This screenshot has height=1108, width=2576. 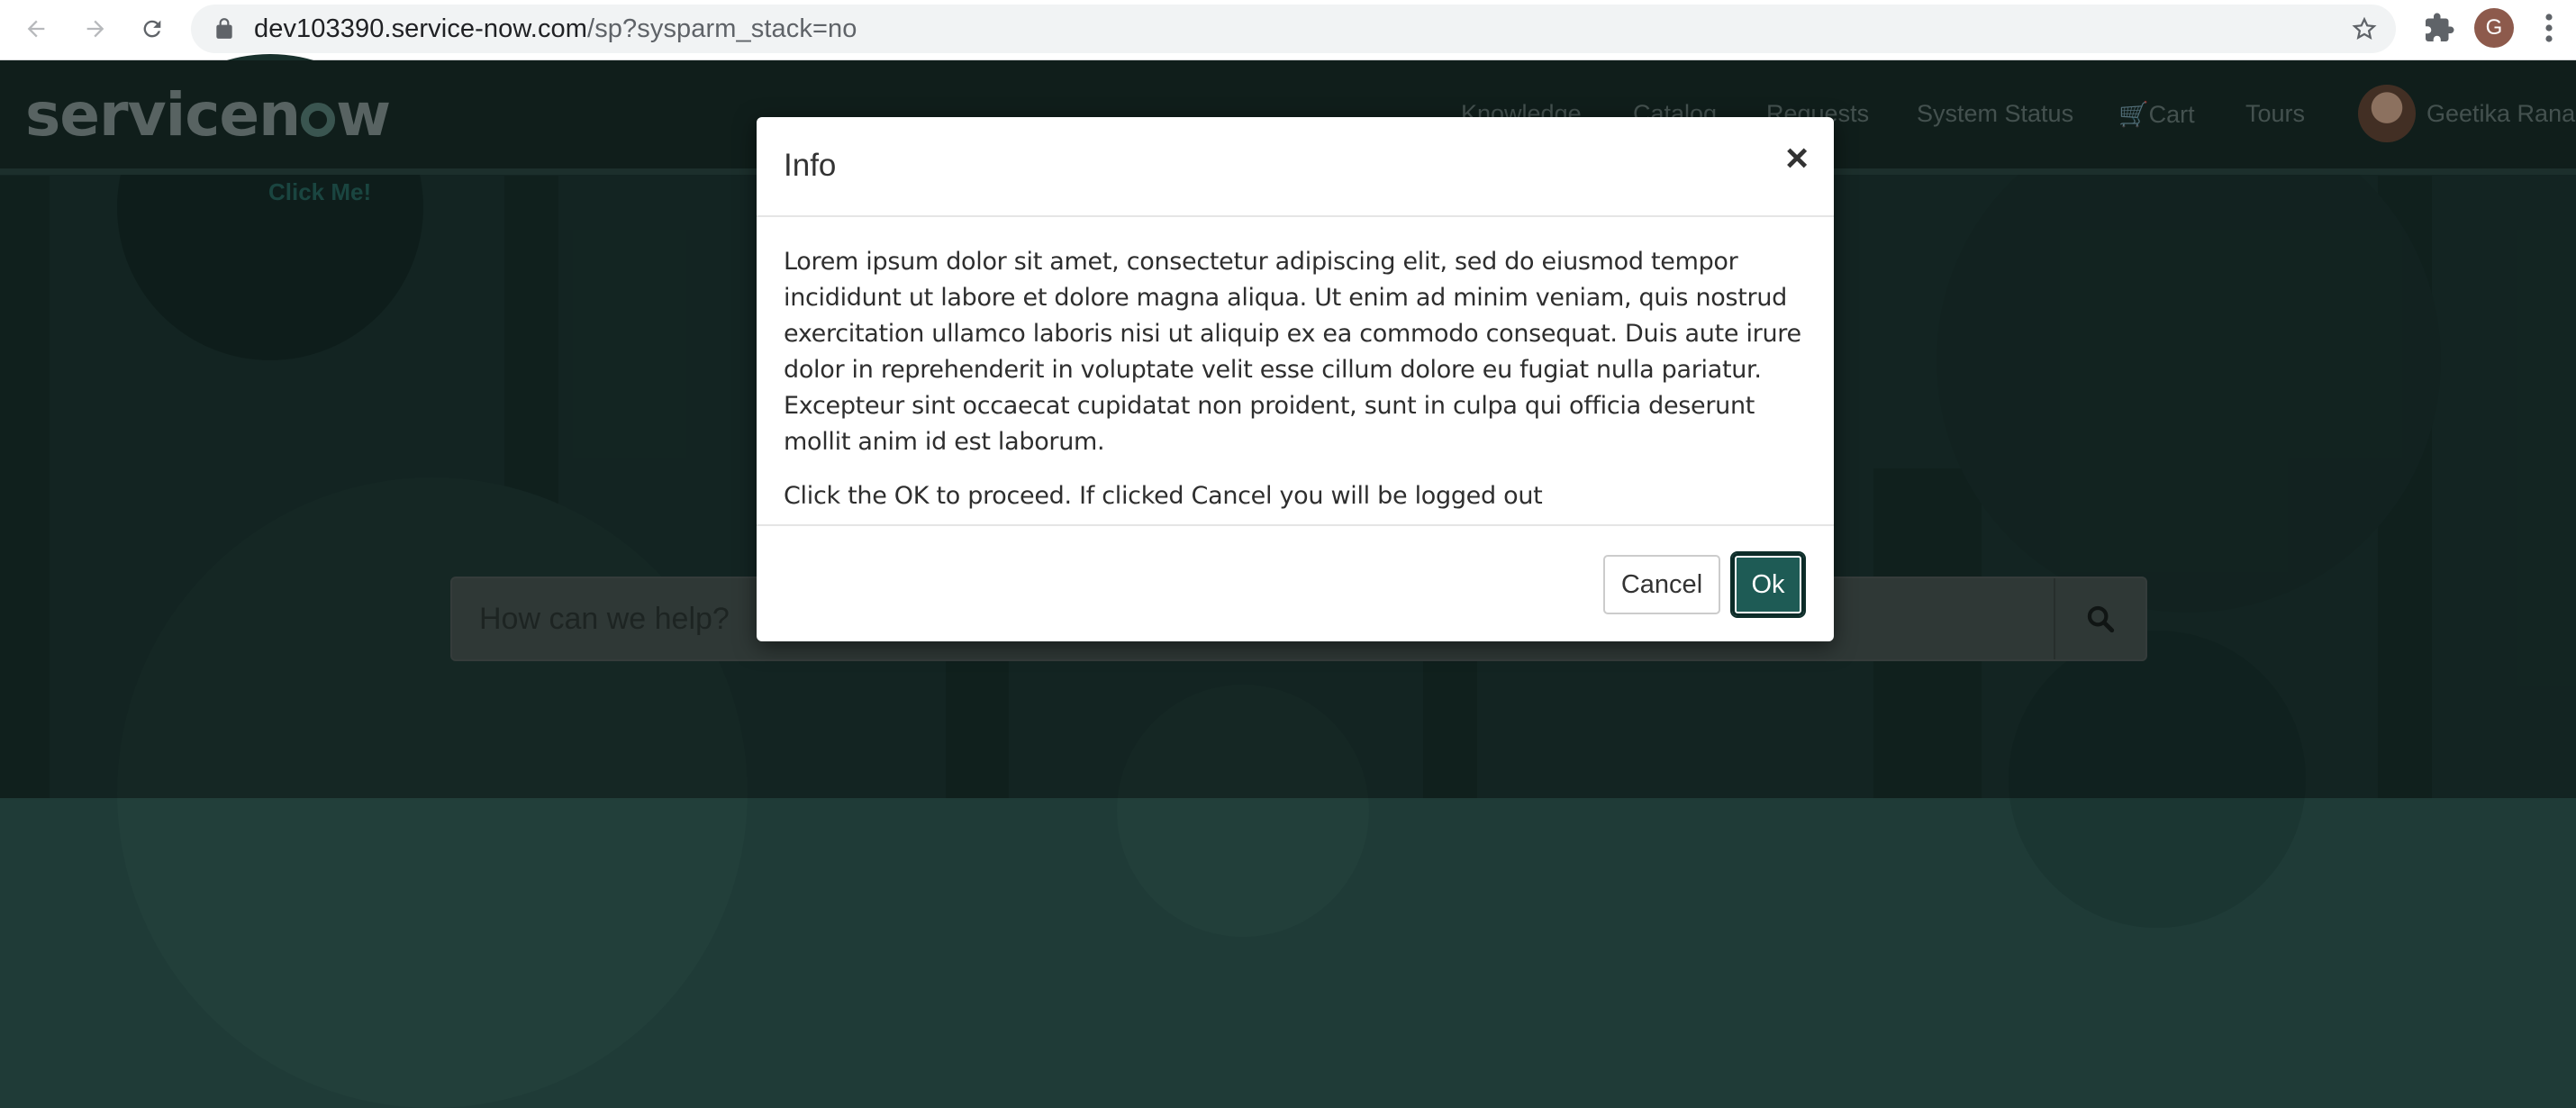 I want to click on modal-header: Info ×, so click(x=1295, y=167).